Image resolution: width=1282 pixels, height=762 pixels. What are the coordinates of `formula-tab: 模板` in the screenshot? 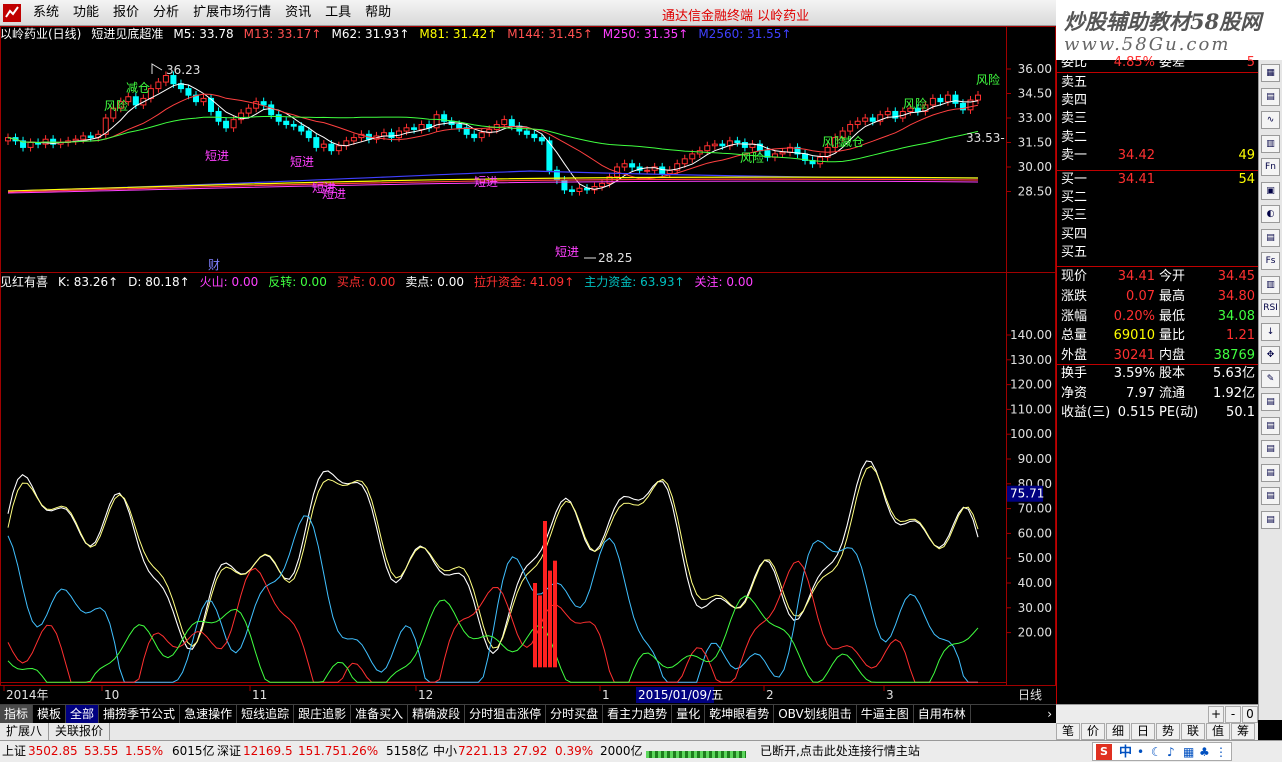 It's located at (50, 714).